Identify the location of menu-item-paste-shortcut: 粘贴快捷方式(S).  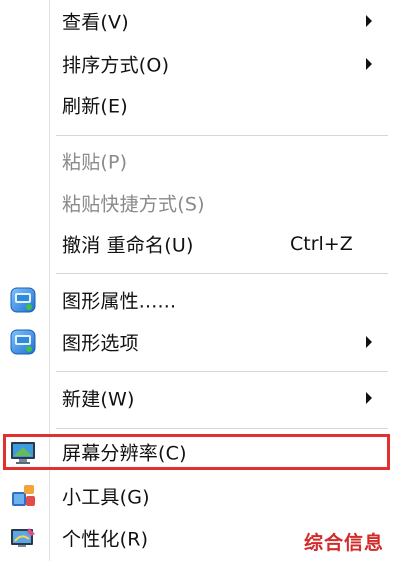
(197, 203).